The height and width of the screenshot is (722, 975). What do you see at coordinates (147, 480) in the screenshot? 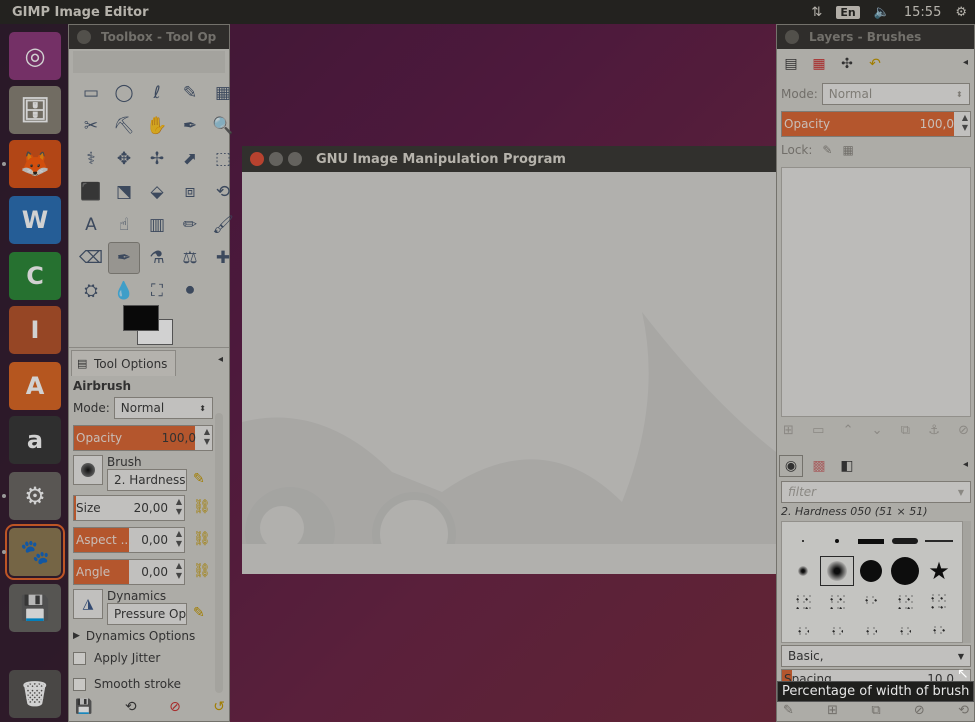
I see `brush-field: 2. Hardness 05` at bounding box center [147, 480].